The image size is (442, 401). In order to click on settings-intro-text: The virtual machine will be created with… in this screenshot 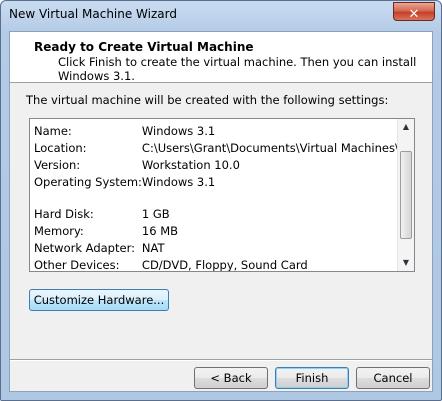, I will do `click(207, 100)`.